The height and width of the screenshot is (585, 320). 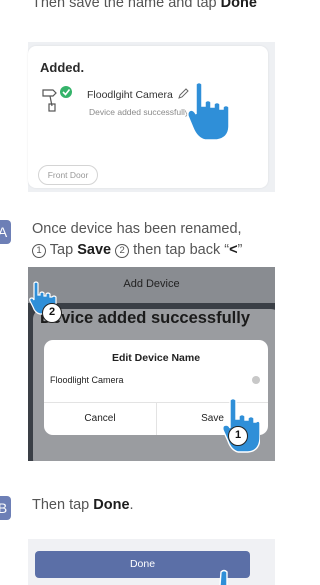 I want to click on add-device-title: Add Device, so click(x=151, y=284).